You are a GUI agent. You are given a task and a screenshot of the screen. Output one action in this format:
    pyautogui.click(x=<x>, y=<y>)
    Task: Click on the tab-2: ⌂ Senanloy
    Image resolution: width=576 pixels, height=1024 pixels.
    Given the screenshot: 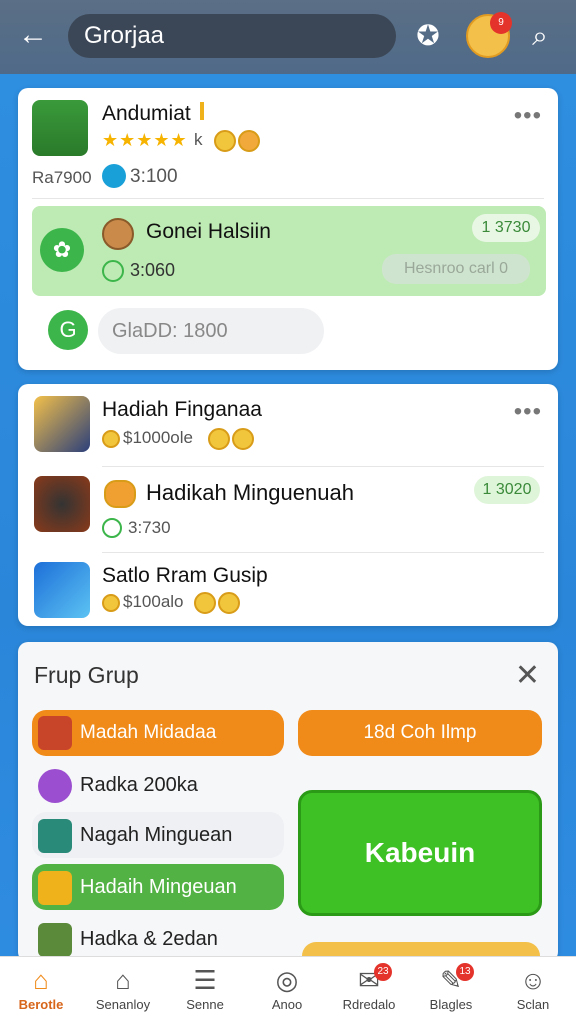 What is the action you would take?
    pyautogui.click(x=123, y=990)
    